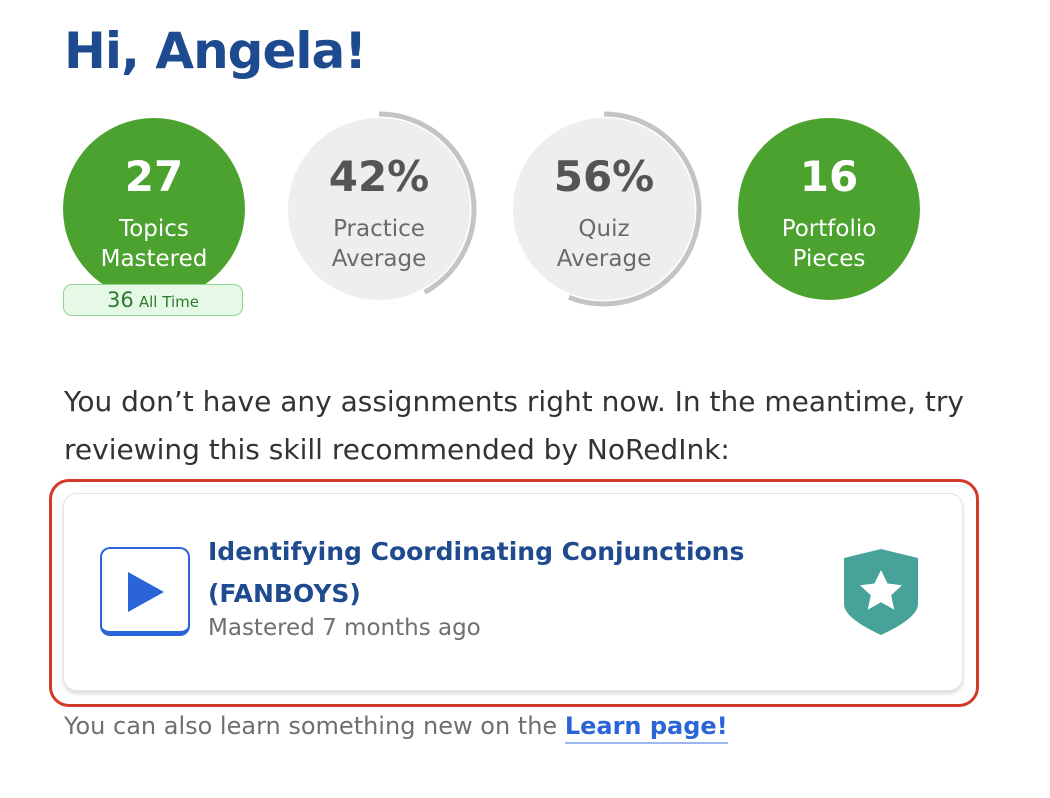  Describe the element at coordinates (344, 628) in the screenshot. I see `skill-mastered-status: Mastered 7 months ago` at that location.